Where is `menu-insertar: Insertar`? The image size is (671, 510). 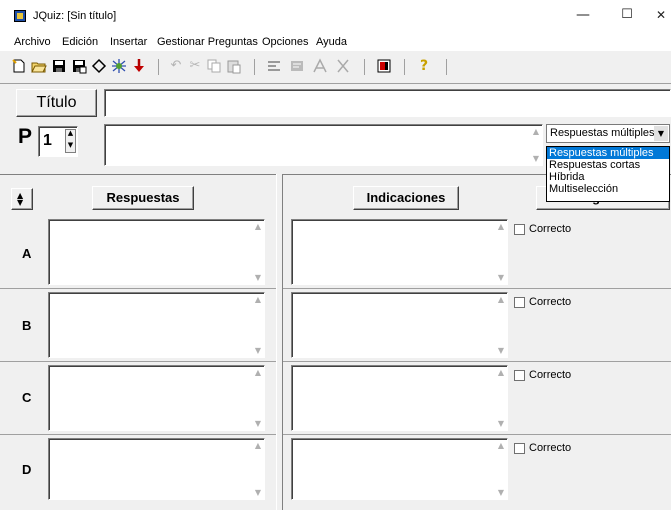
menu-insertar: Insertar is located at coordinates (128, 42).